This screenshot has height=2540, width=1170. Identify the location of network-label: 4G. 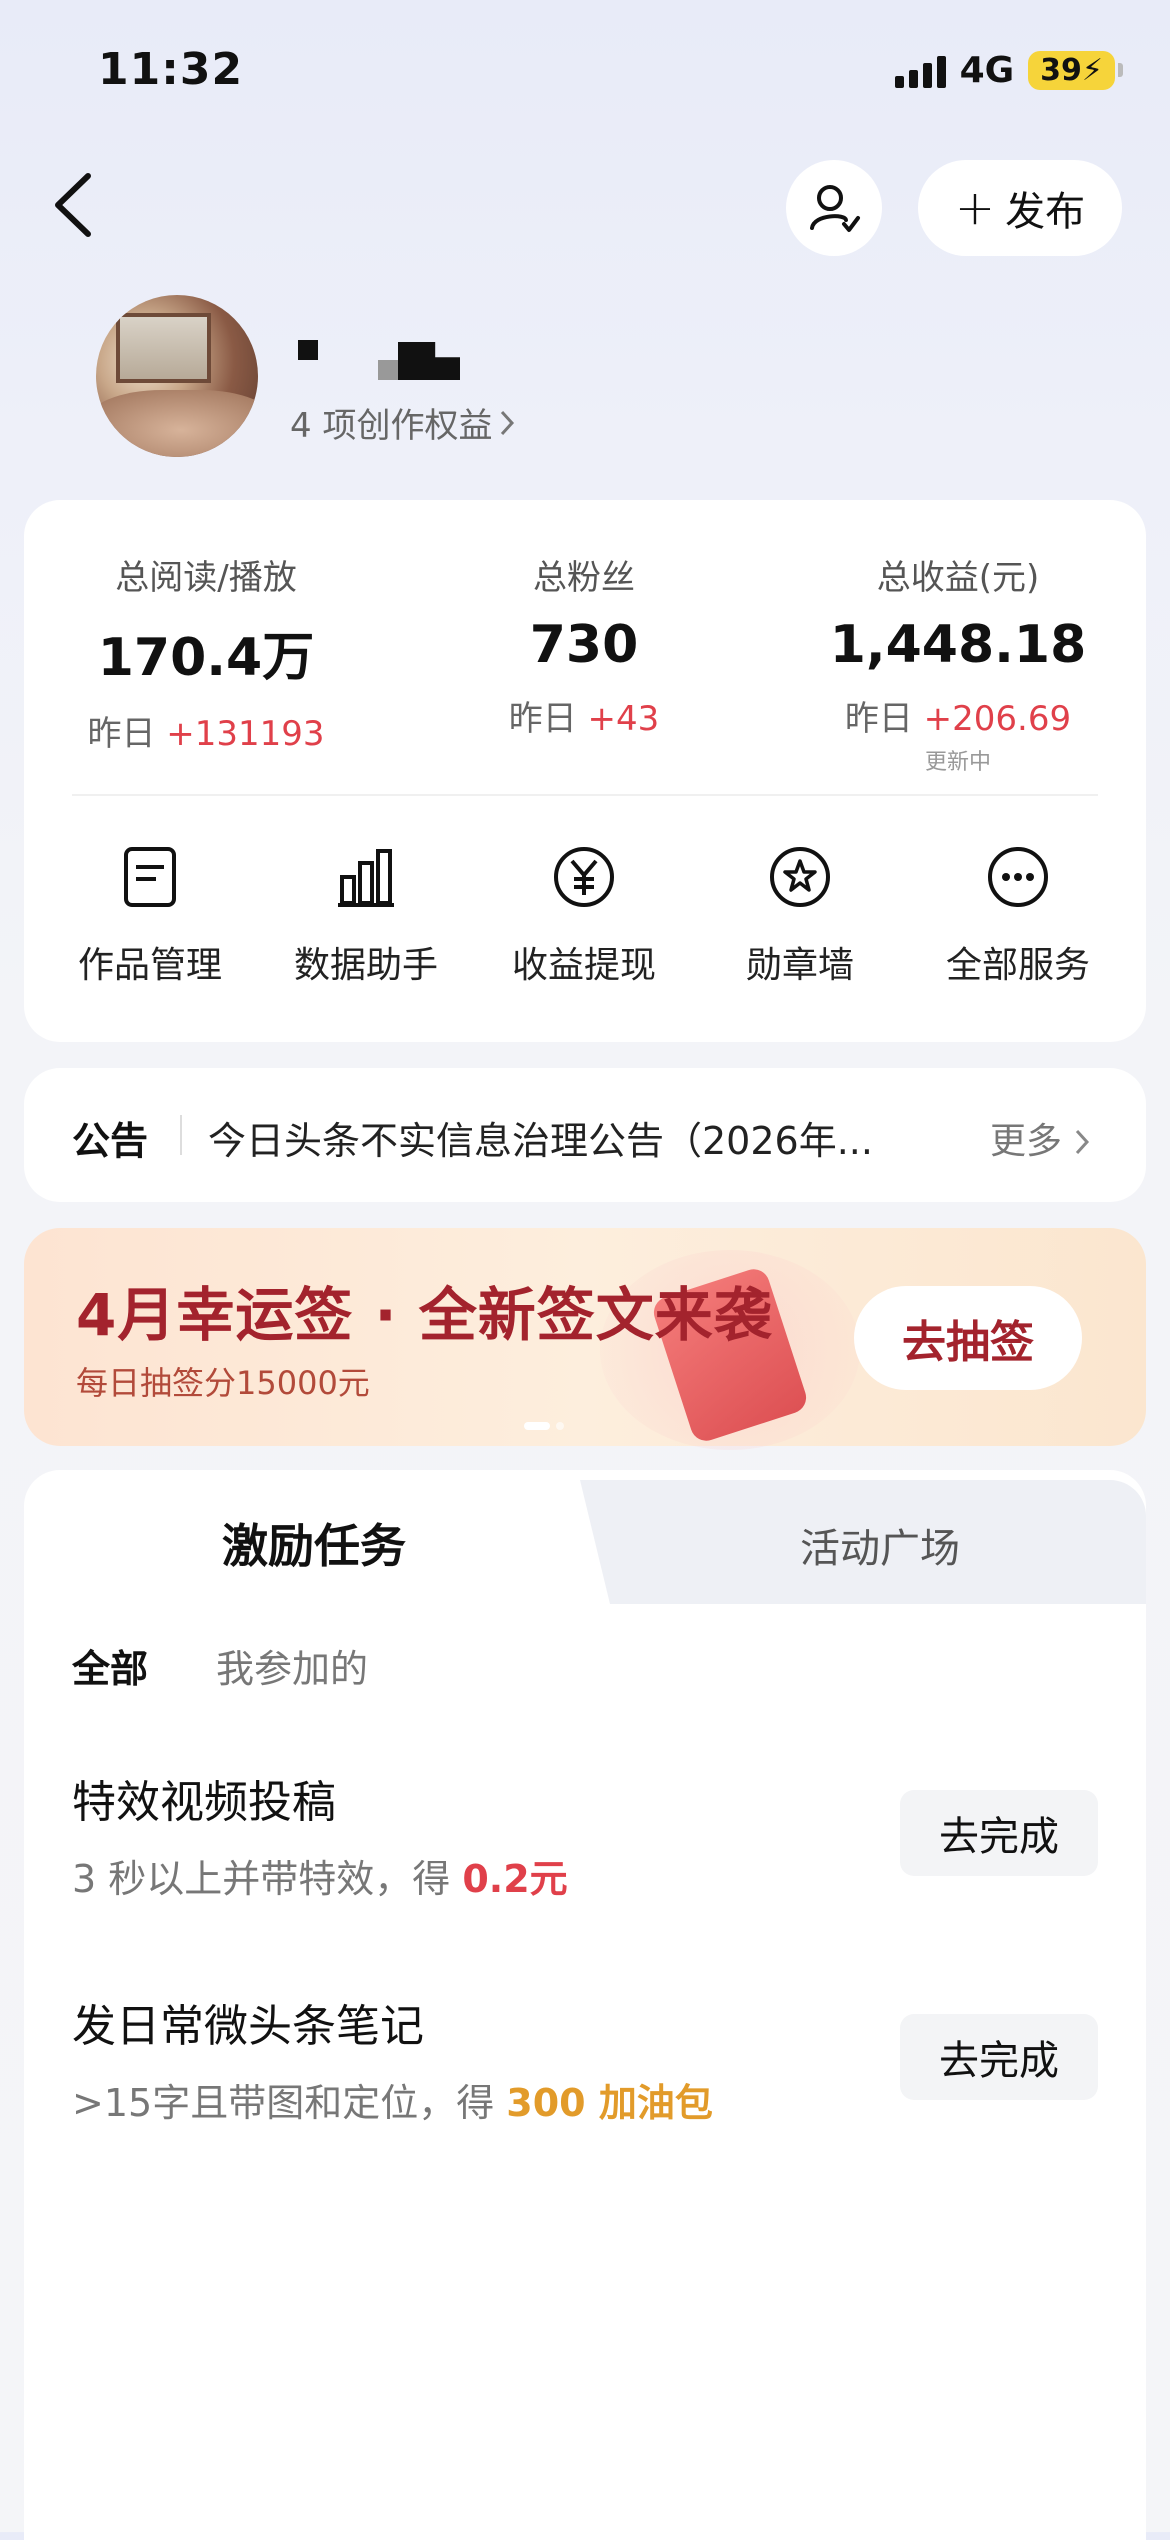
(987, 70).